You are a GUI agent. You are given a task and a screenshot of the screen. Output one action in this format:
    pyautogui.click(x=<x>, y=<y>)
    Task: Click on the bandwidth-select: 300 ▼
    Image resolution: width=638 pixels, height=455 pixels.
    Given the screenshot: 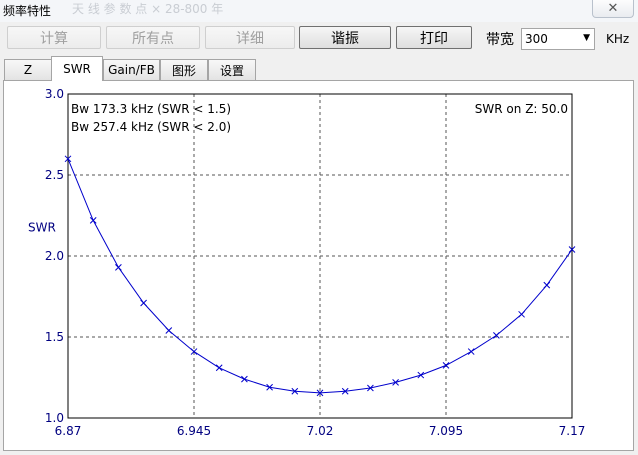 What is the action you would take?
    pyautogui.click(x=558, y=39)
    